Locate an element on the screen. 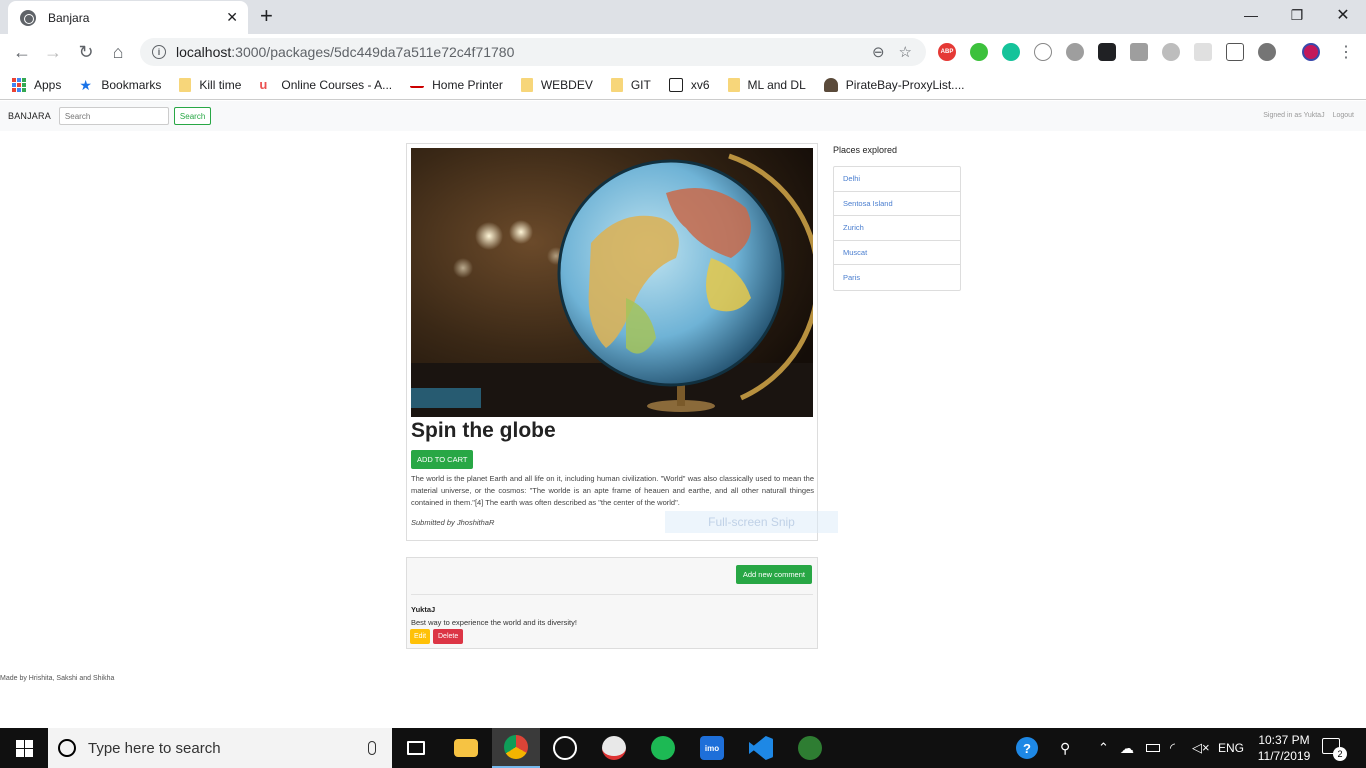 This screenshot has width=1366, height=768. profile-avatar is located at coordinates (1311, 52).